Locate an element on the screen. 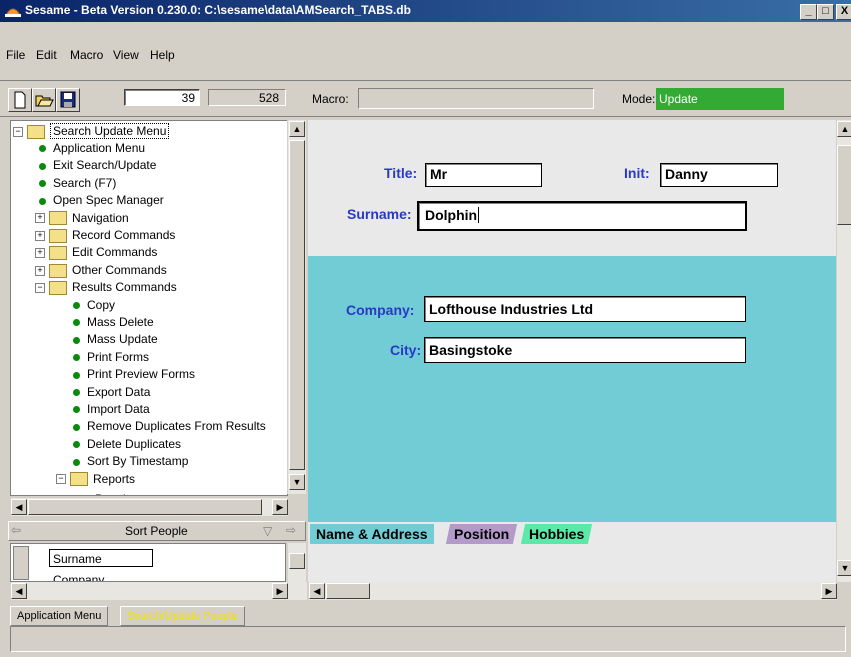  form-header-section is located at coordinates (572, 188).